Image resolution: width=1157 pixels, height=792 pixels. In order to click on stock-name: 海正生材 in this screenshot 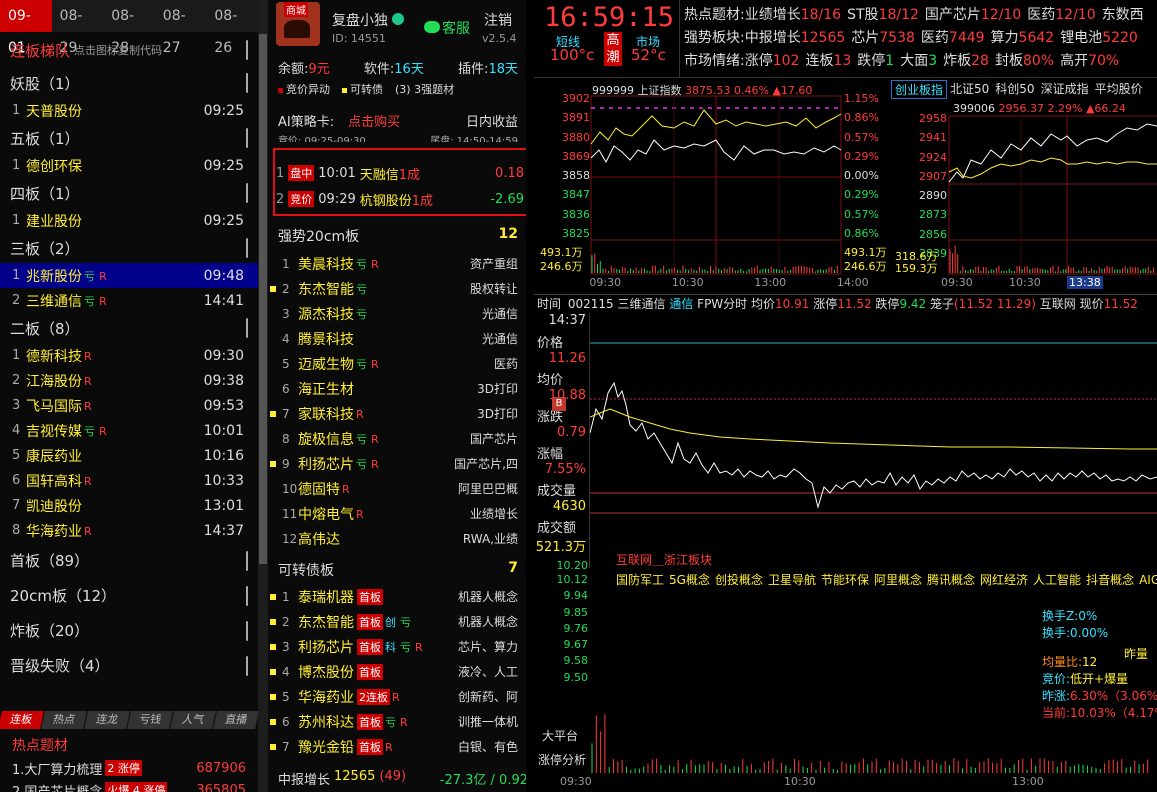, I will do `click(326, 389)`.